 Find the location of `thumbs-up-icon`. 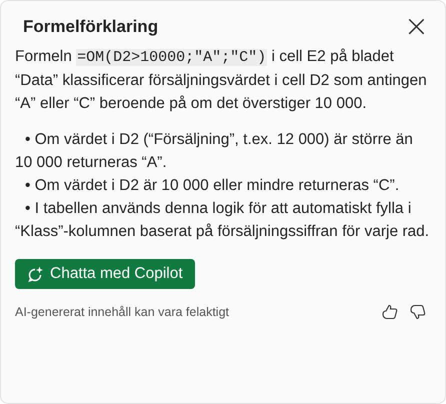

thumbs-up-icon is located at coordinates (390, 312).